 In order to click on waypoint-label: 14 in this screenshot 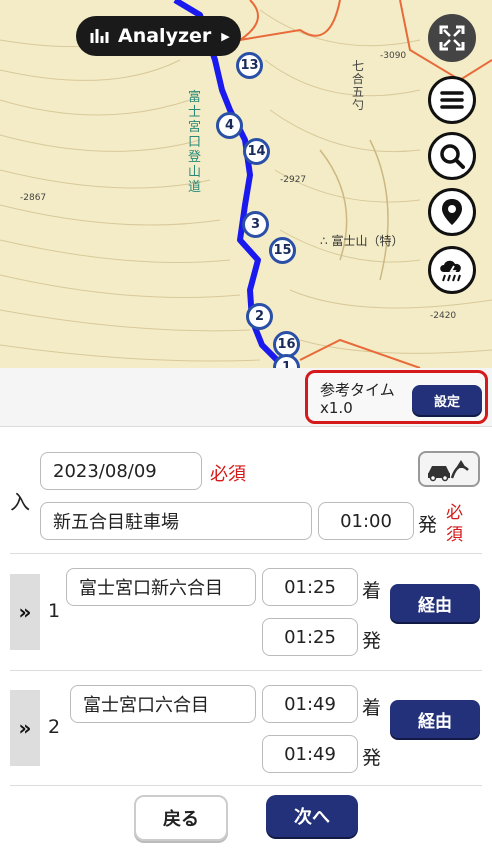, I will do `click(256, 151)`.